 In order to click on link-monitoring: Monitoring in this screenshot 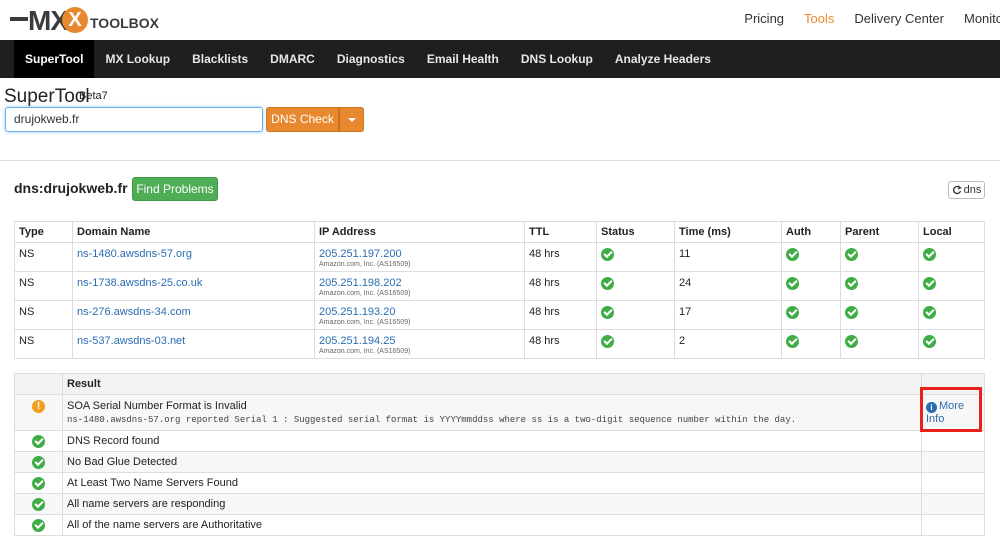, I will do `click(982, 18)`.